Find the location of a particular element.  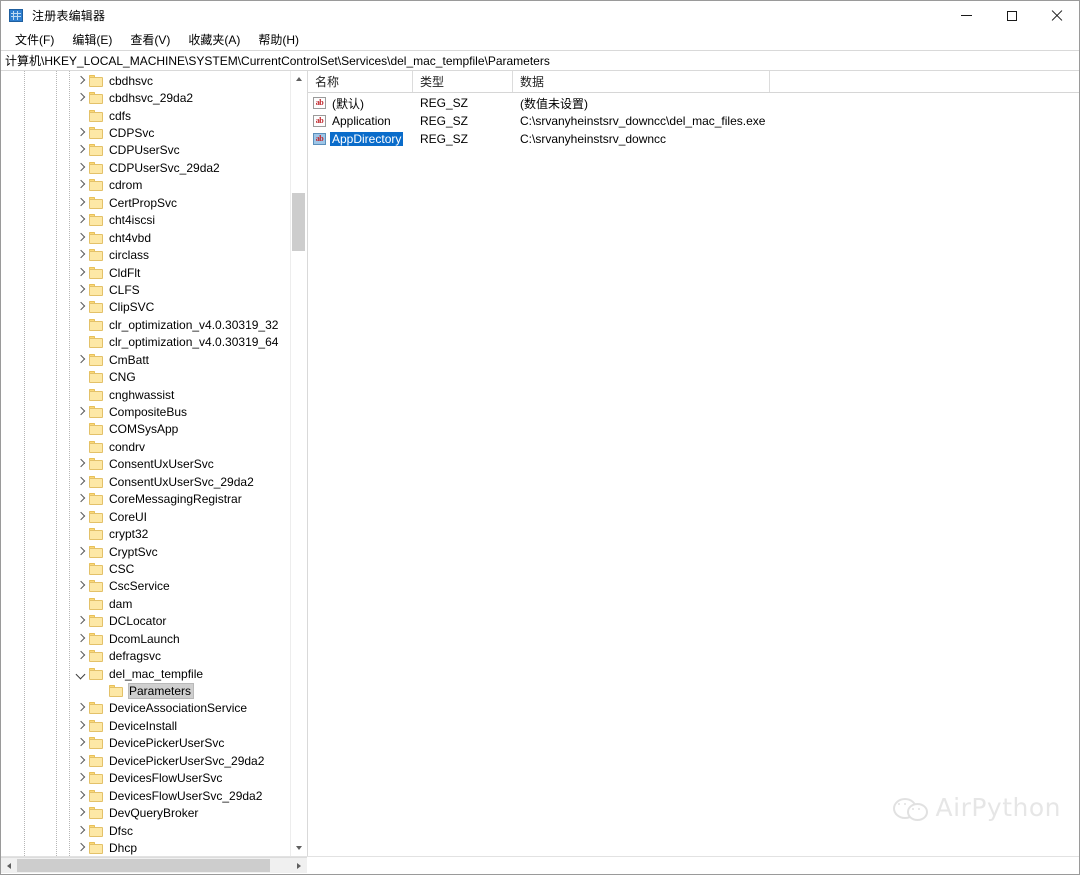

tree-node: Dfsc is located at coordinates (146, 830).